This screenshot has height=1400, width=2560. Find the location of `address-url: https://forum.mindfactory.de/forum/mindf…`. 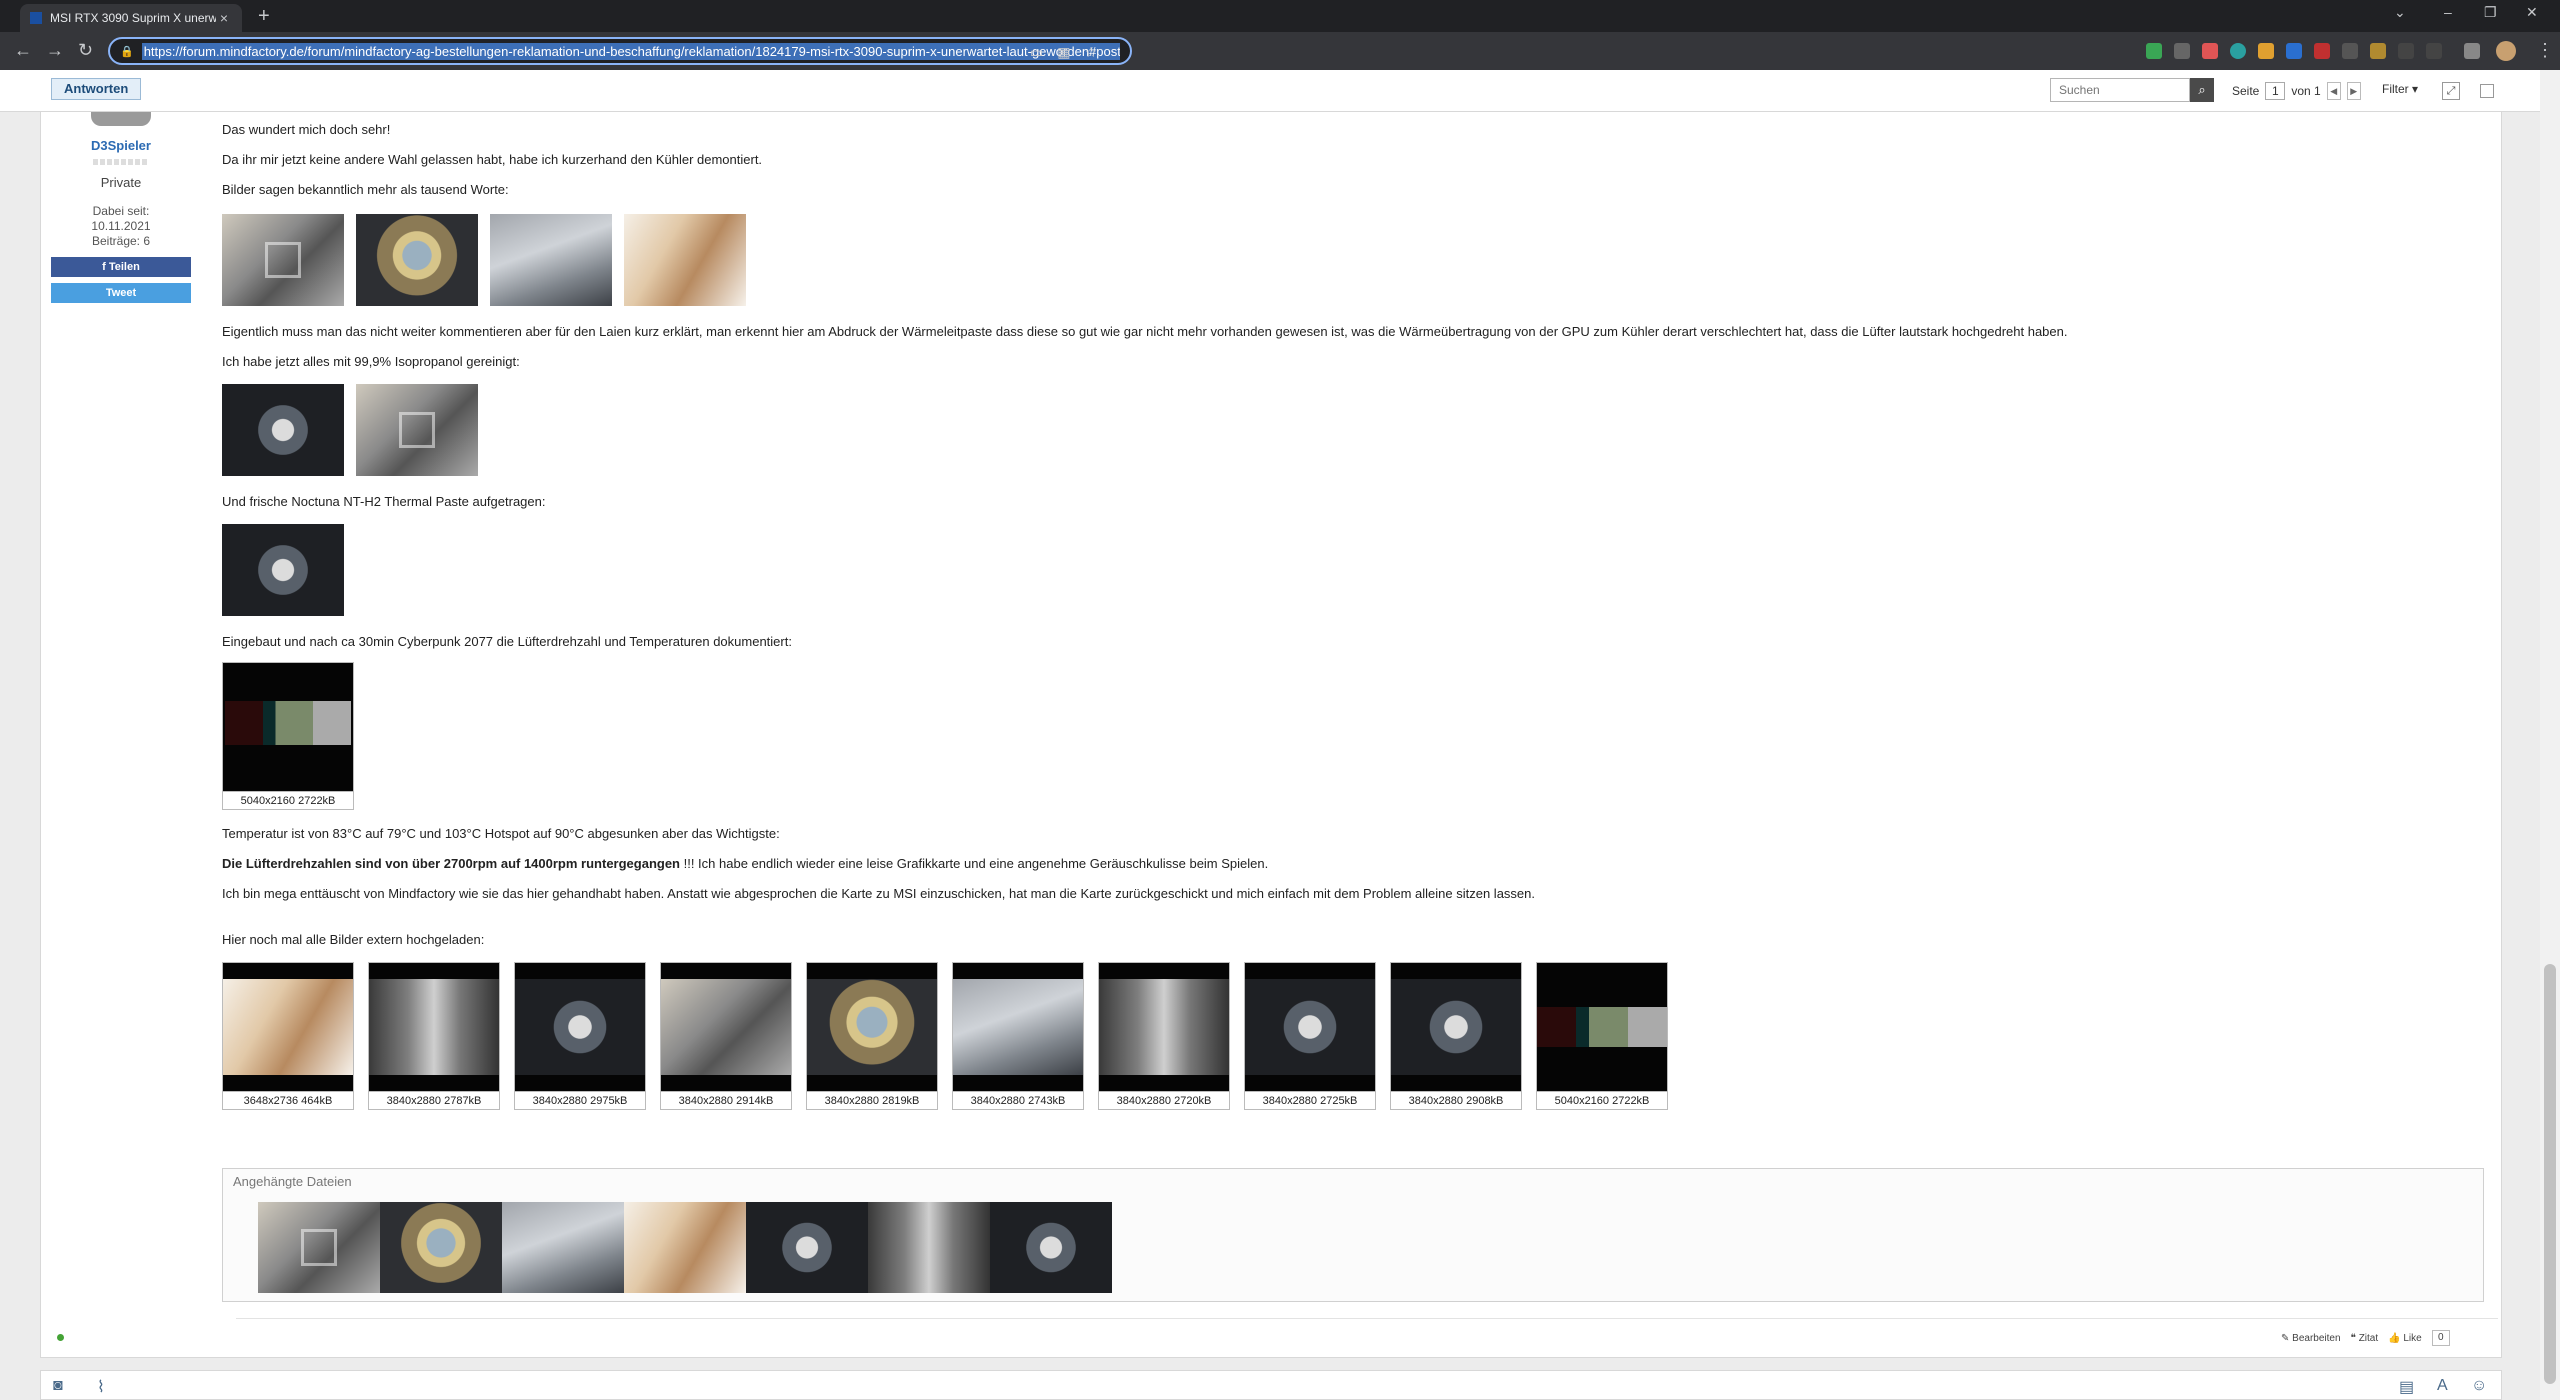

address-url: https://forum.mindfactory.de/forum/mindf… is located at coordinates (630, 51).